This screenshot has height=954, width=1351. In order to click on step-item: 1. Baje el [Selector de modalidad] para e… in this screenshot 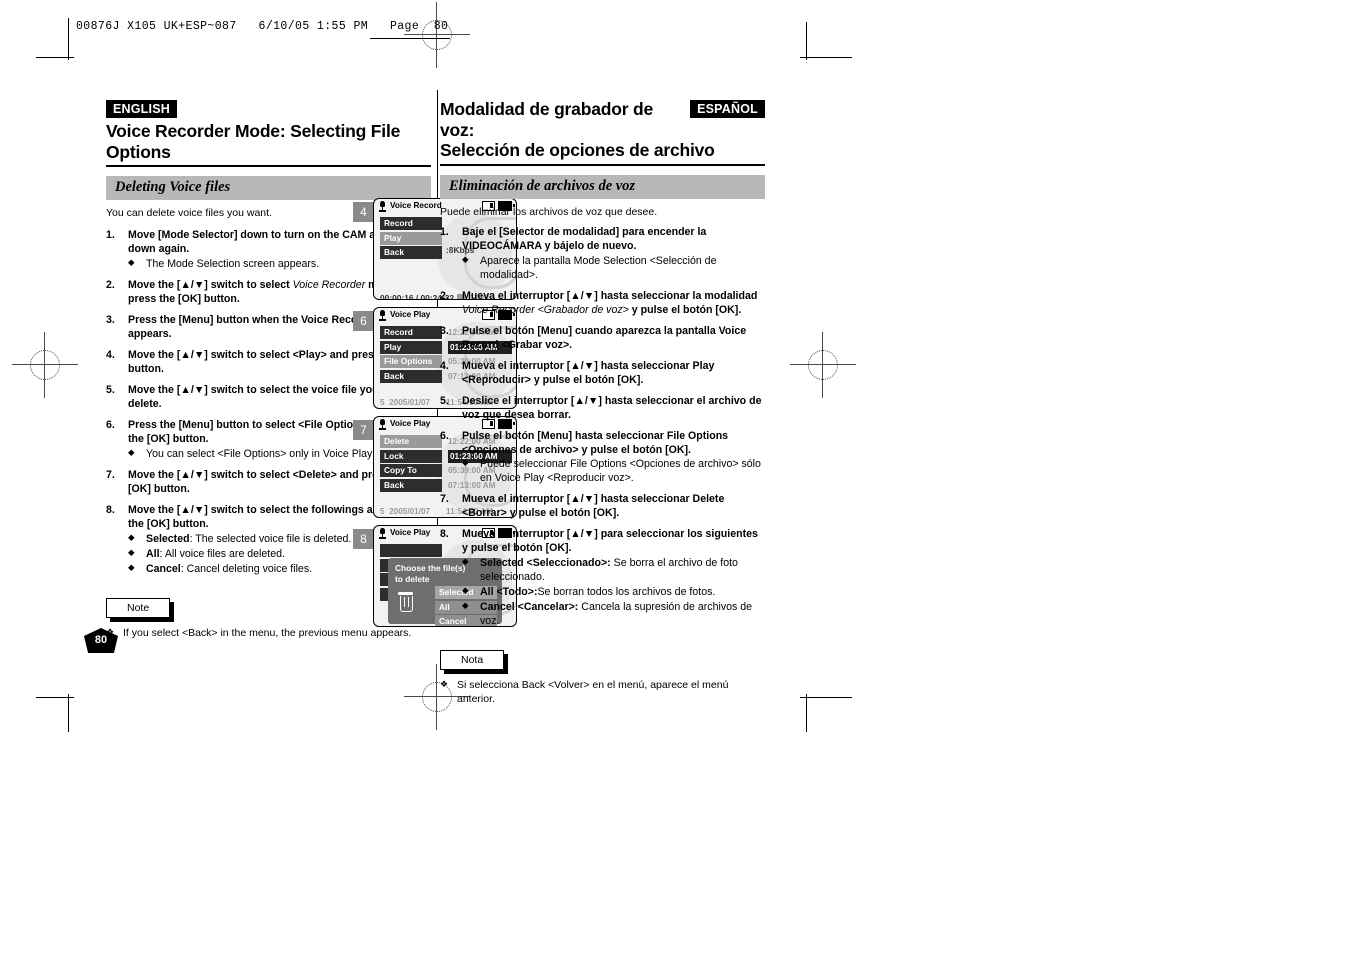, I will do `click(602, 254)`.